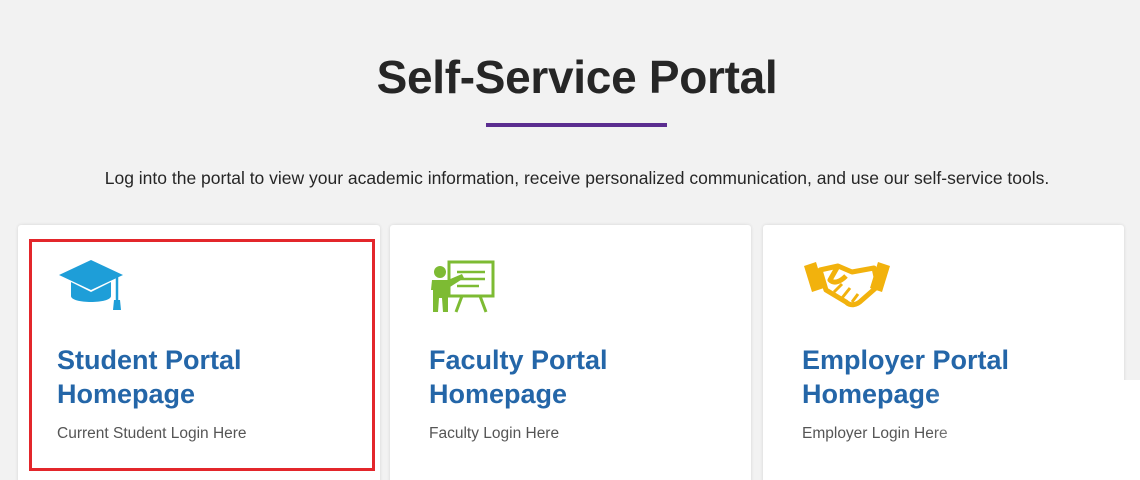 This screenshot has height=480, width=1140. Describe the element at coordinates (847, 287) in the screenshot. I see `handshake-icon` at that location.